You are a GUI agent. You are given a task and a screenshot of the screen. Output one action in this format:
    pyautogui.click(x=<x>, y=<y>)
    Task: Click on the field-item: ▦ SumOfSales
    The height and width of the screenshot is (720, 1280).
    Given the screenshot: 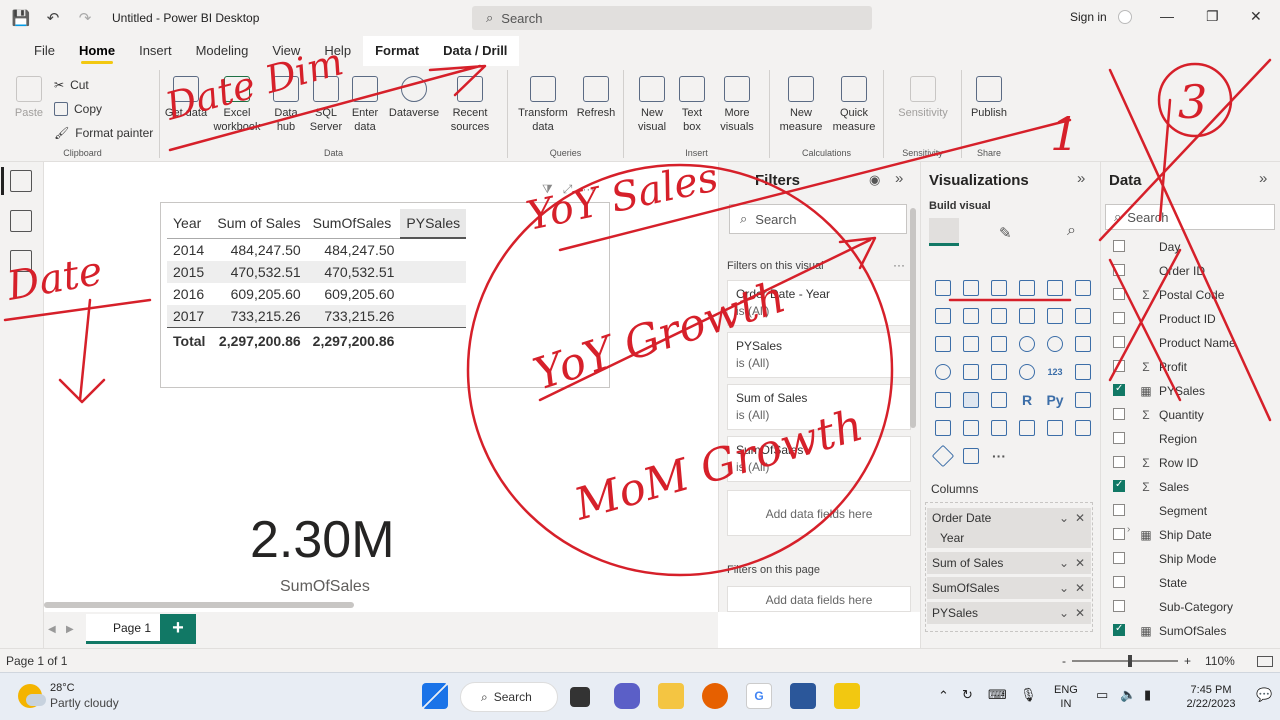 What is the action you would take?
    pyautogui.click(x=1169, y=631)
    